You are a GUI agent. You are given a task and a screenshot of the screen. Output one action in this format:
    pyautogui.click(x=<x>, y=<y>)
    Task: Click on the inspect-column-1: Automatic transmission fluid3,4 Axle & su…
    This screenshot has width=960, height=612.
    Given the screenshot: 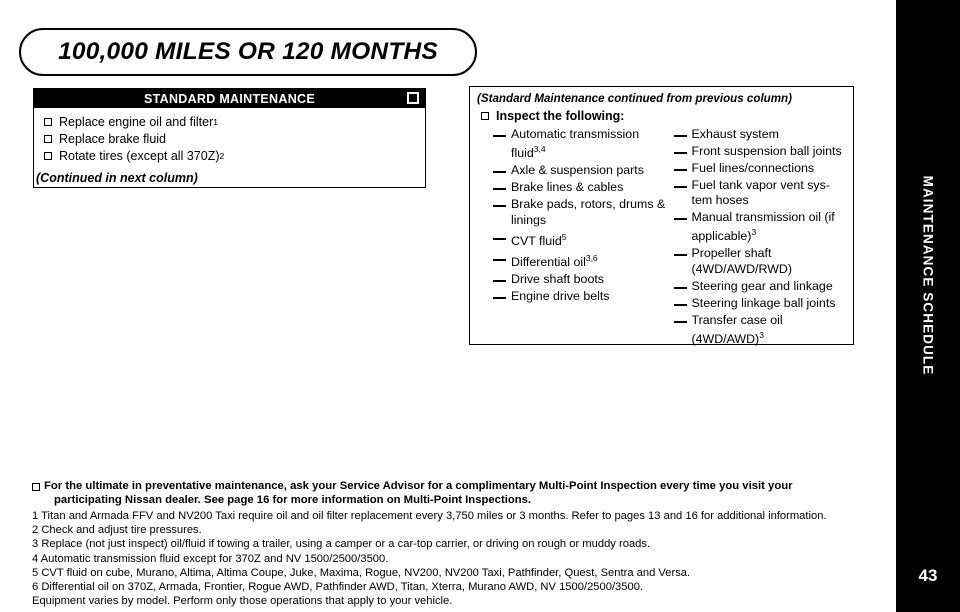 What is the action you would take?
    pyautogui.click(x=579, y=238)
    